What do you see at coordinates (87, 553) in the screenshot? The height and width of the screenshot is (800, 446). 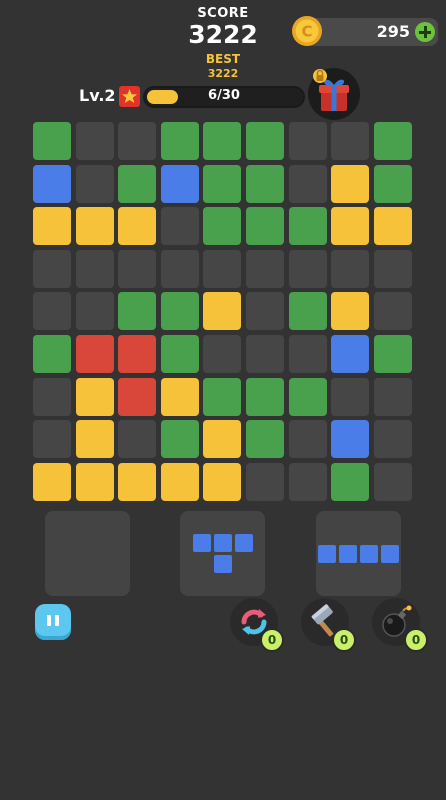 I see `piece-tray-empty` at bounding box center [87, 553].